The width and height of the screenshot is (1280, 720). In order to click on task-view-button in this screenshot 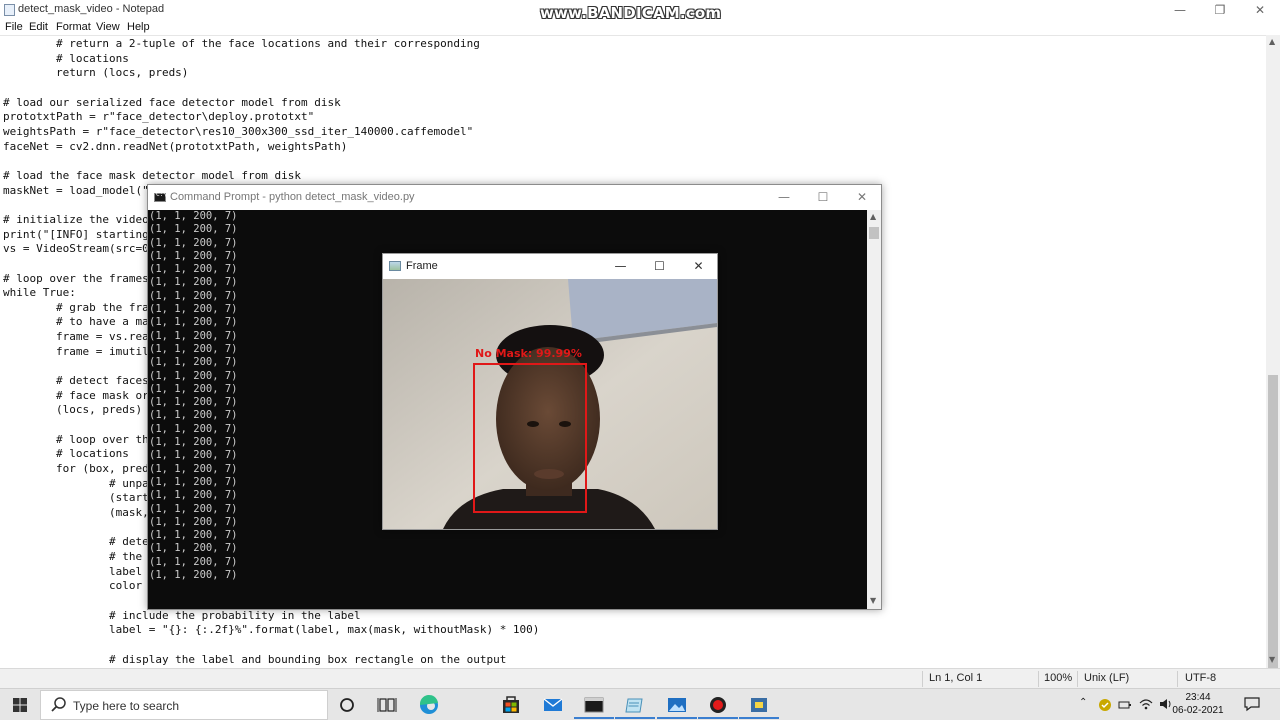, I will do `click(387, 705)`.